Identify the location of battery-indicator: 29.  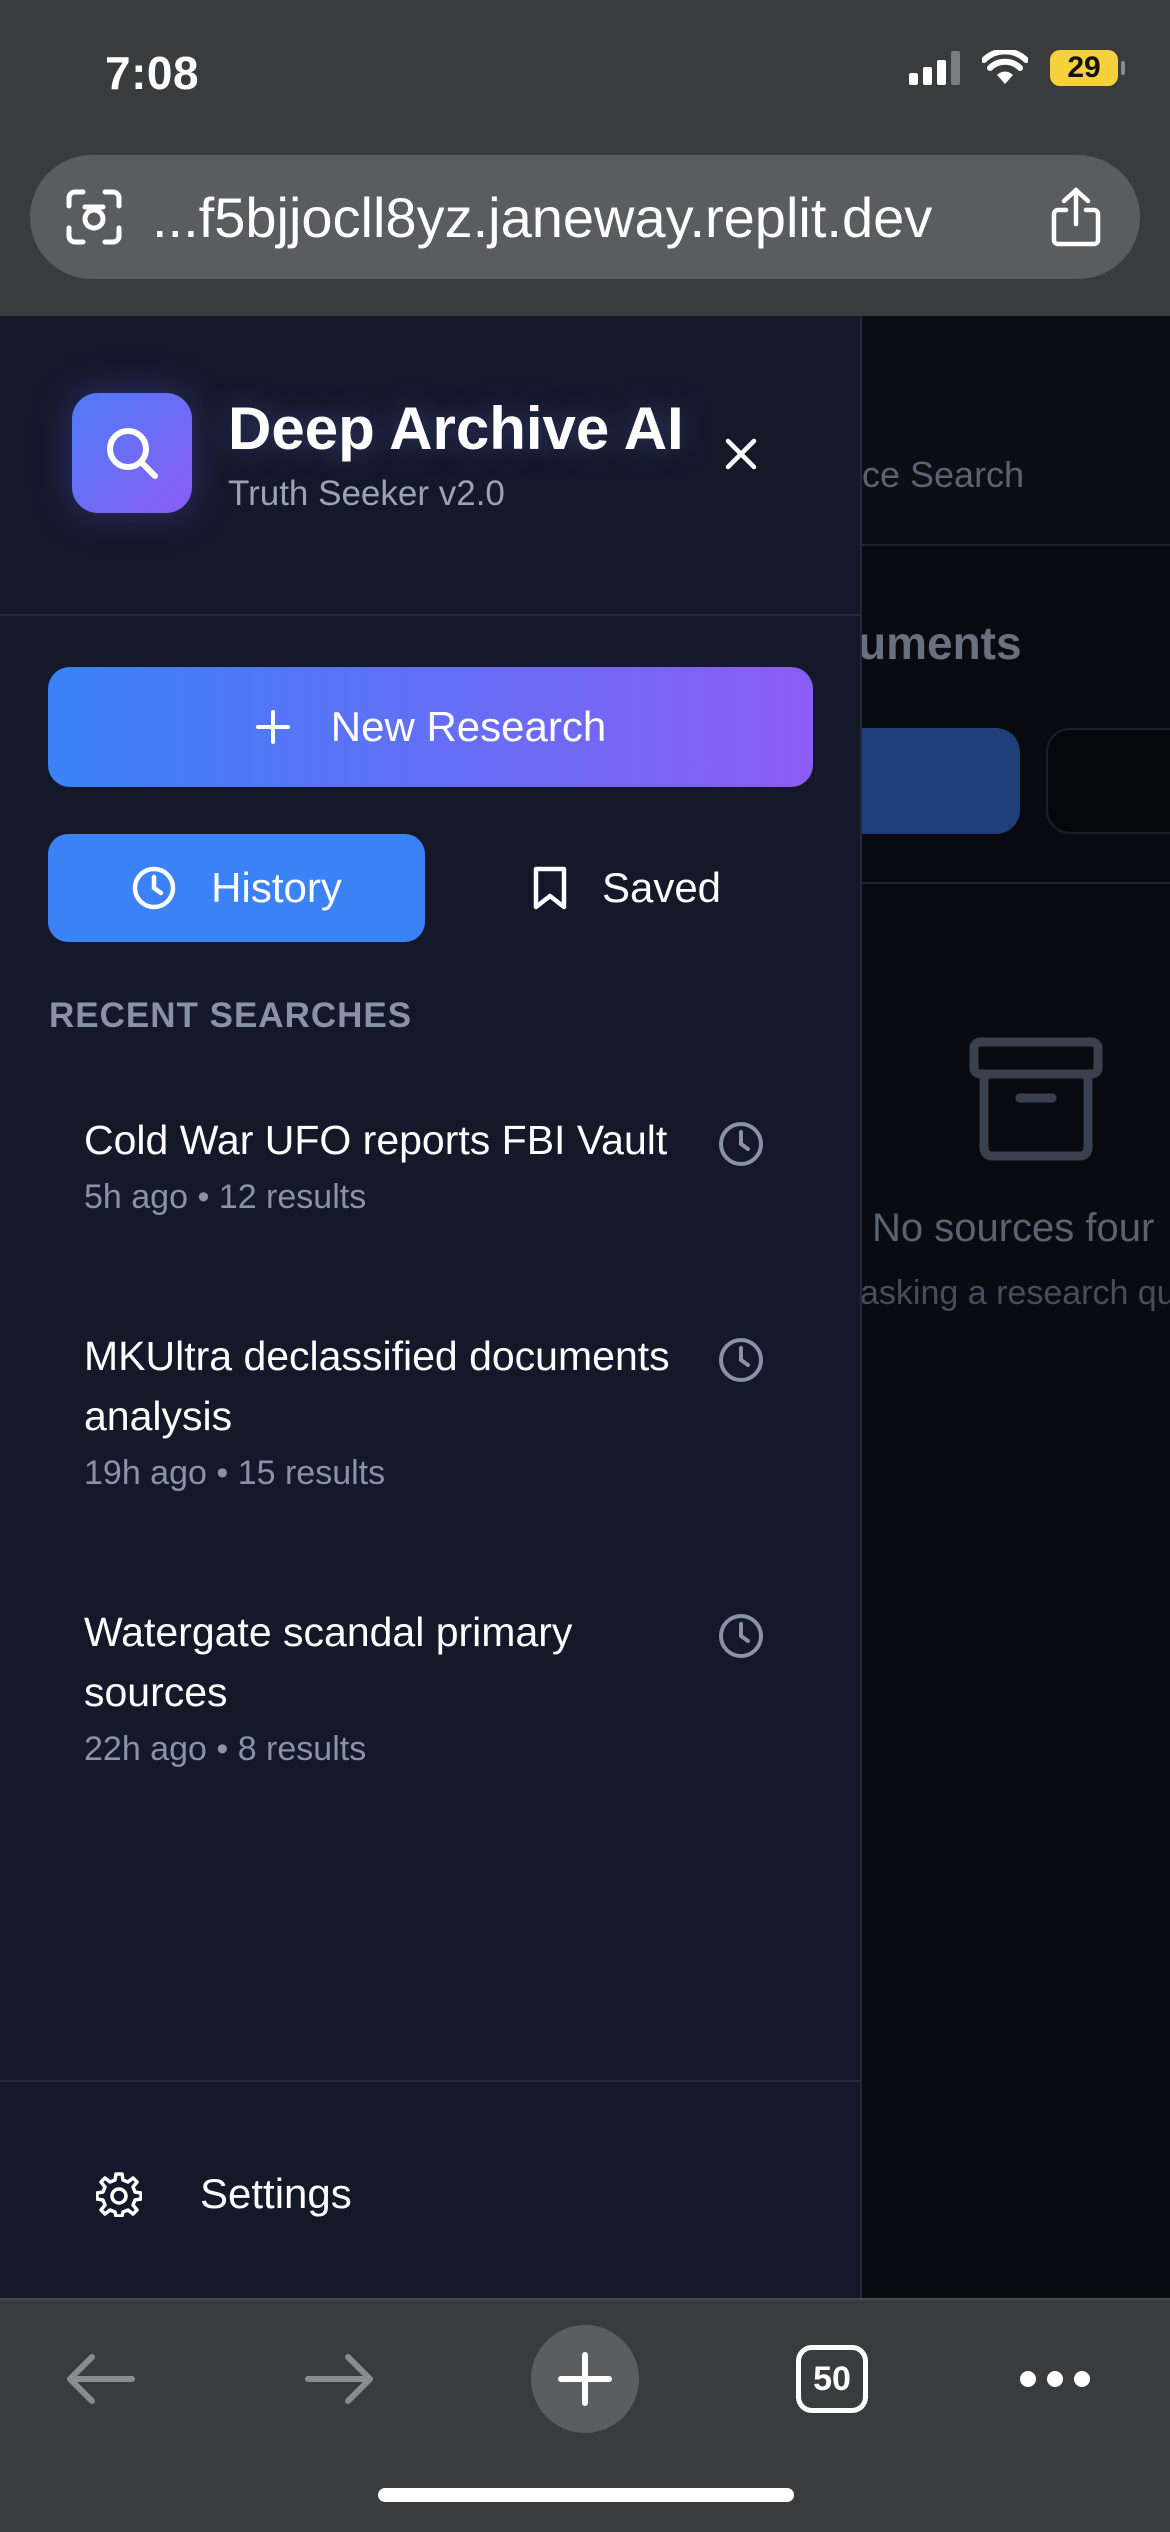
(1087, 68).